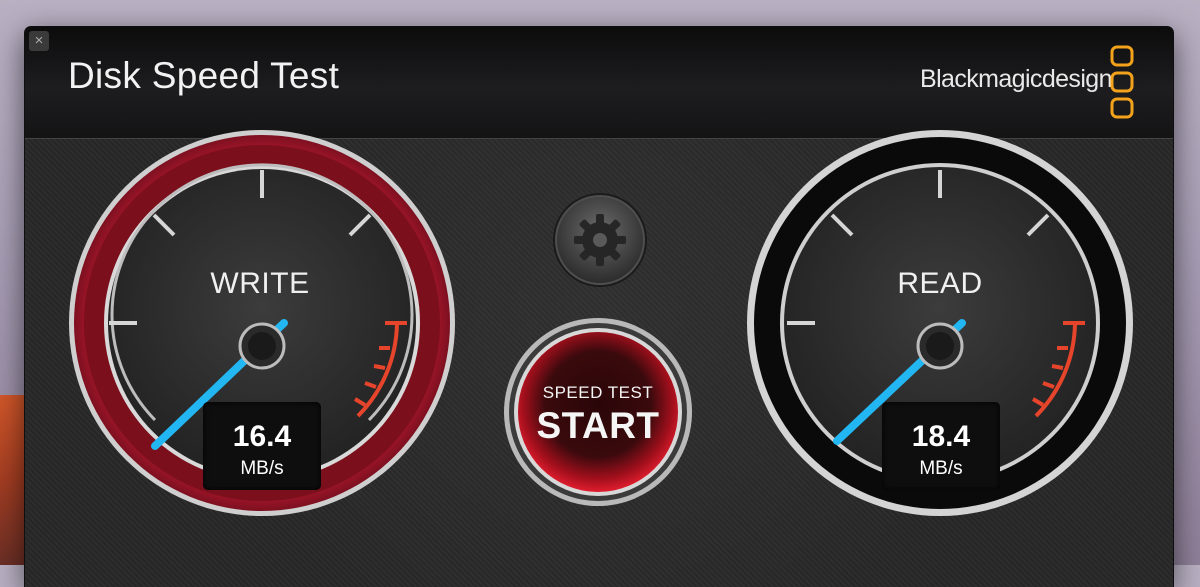 The height and width of the screenshot is (587, 1200). Describe the element at coordinates (940, 283) in the screenshot. I see `read-label: READ` at that location.